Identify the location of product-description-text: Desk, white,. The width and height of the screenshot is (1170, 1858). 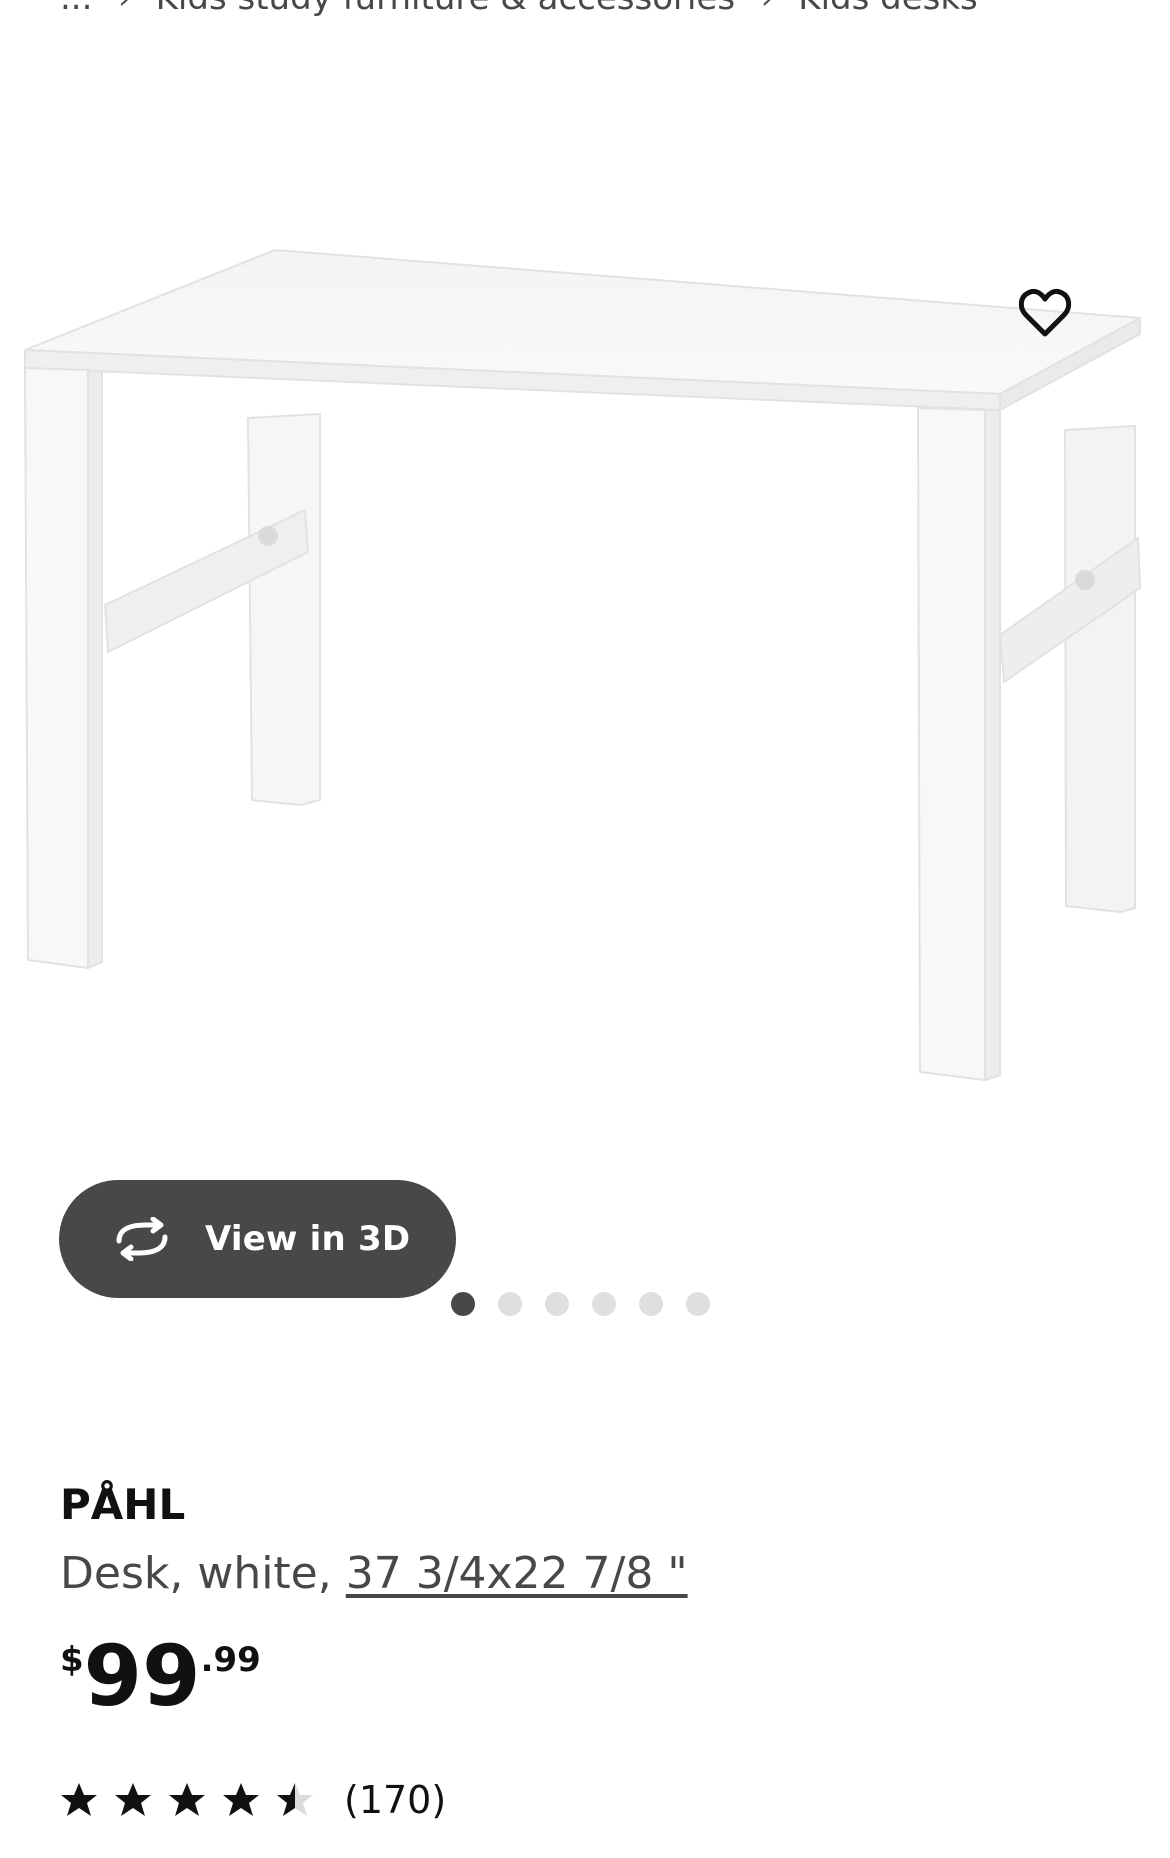
(203, 1573).